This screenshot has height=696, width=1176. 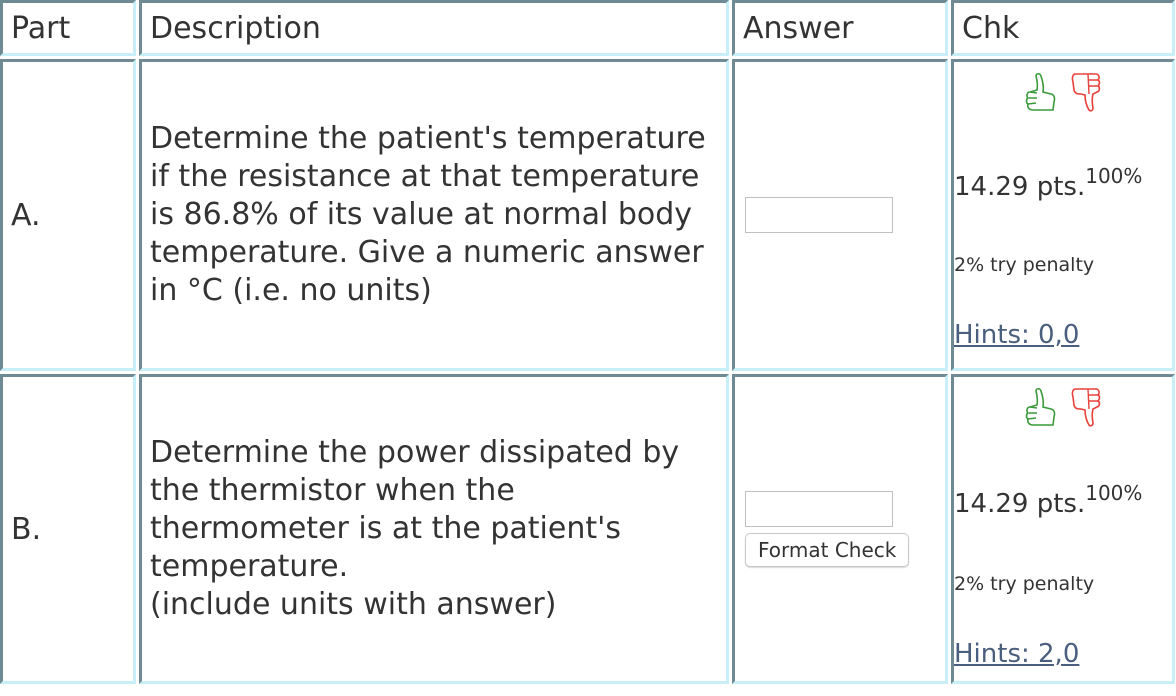 I want to click on header-description: Description, so click(x=434, y=28).